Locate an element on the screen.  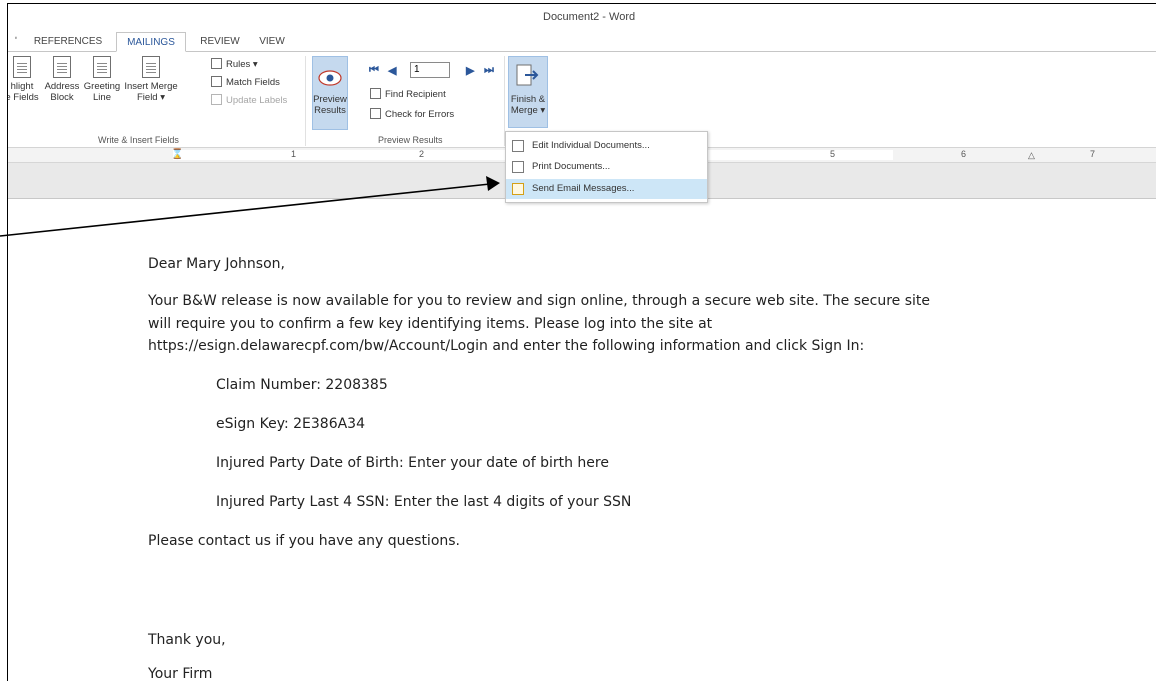
first-record-icon: ⏮ is located at coordinates (374, 70).